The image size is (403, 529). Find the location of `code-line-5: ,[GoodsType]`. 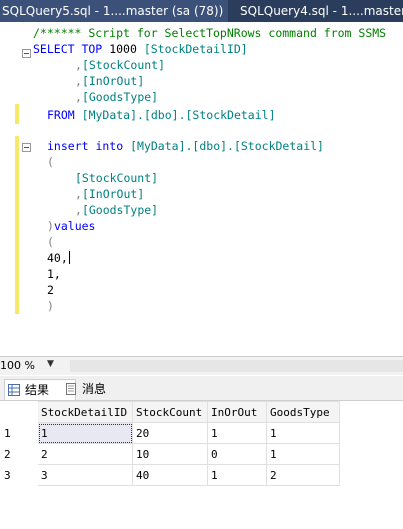

code-line-5: ,[GoodsType] is located at coordinates (117, 97).